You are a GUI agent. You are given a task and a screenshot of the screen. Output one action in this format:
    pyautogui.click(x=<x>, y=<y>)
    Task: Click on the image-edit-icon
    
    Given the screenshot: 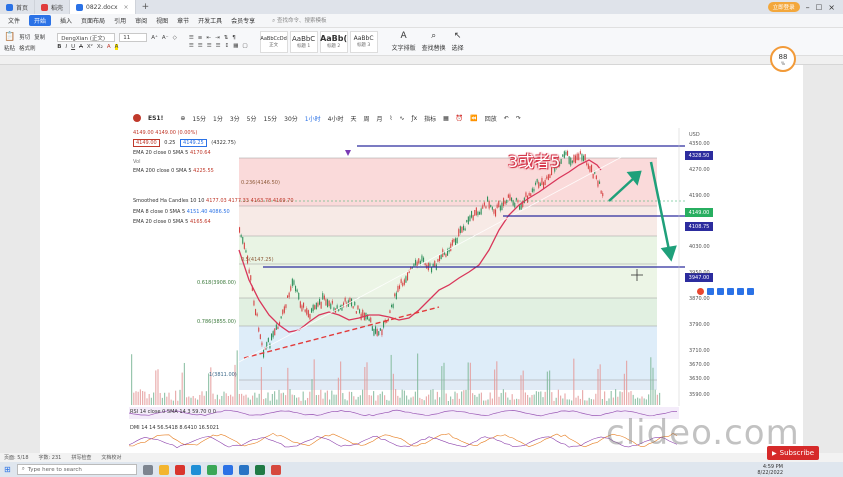 What is the action you would take?
    pyautogui.click(x=740, y=291)
    